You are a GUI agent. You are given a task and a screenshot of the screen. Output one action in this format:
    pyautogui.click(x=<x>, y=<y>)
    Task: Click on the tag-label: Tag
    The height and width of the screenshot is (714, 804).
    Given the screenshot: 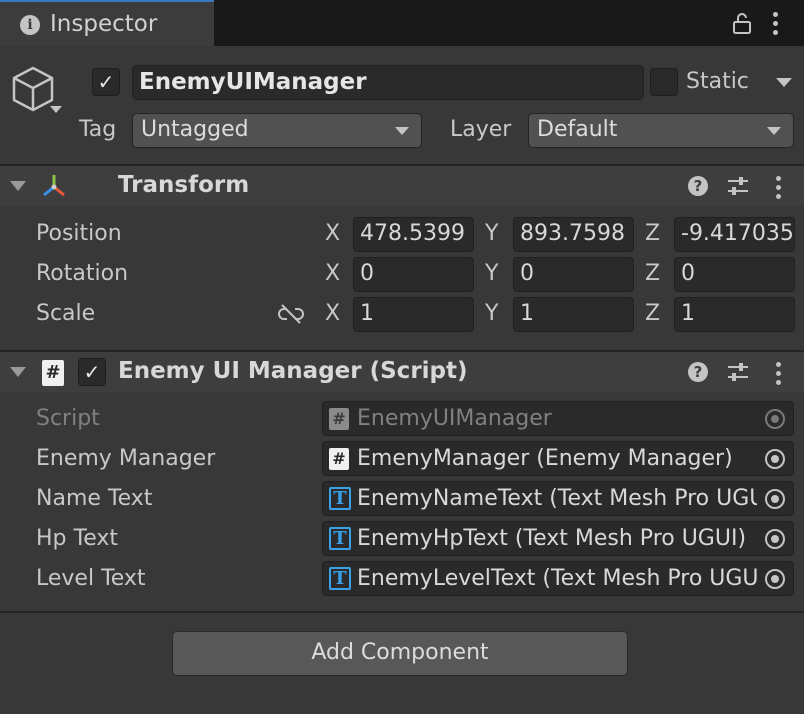 What is the action you would take?
    pyautogui.click(x=98, y=129)
    